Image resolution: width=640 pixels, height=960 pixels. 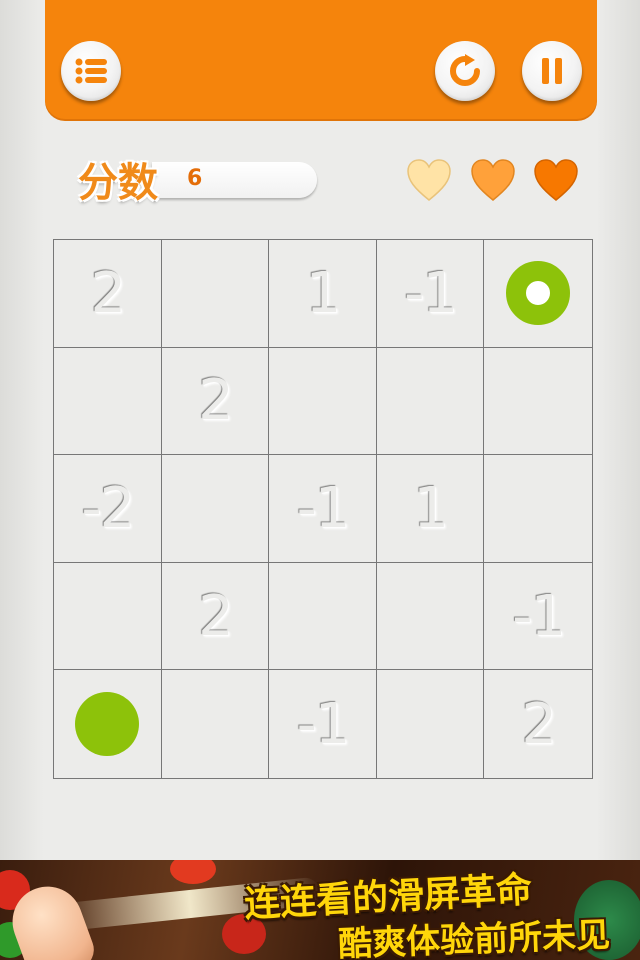 I want to click on target-ring, so click(x=538, y=293).